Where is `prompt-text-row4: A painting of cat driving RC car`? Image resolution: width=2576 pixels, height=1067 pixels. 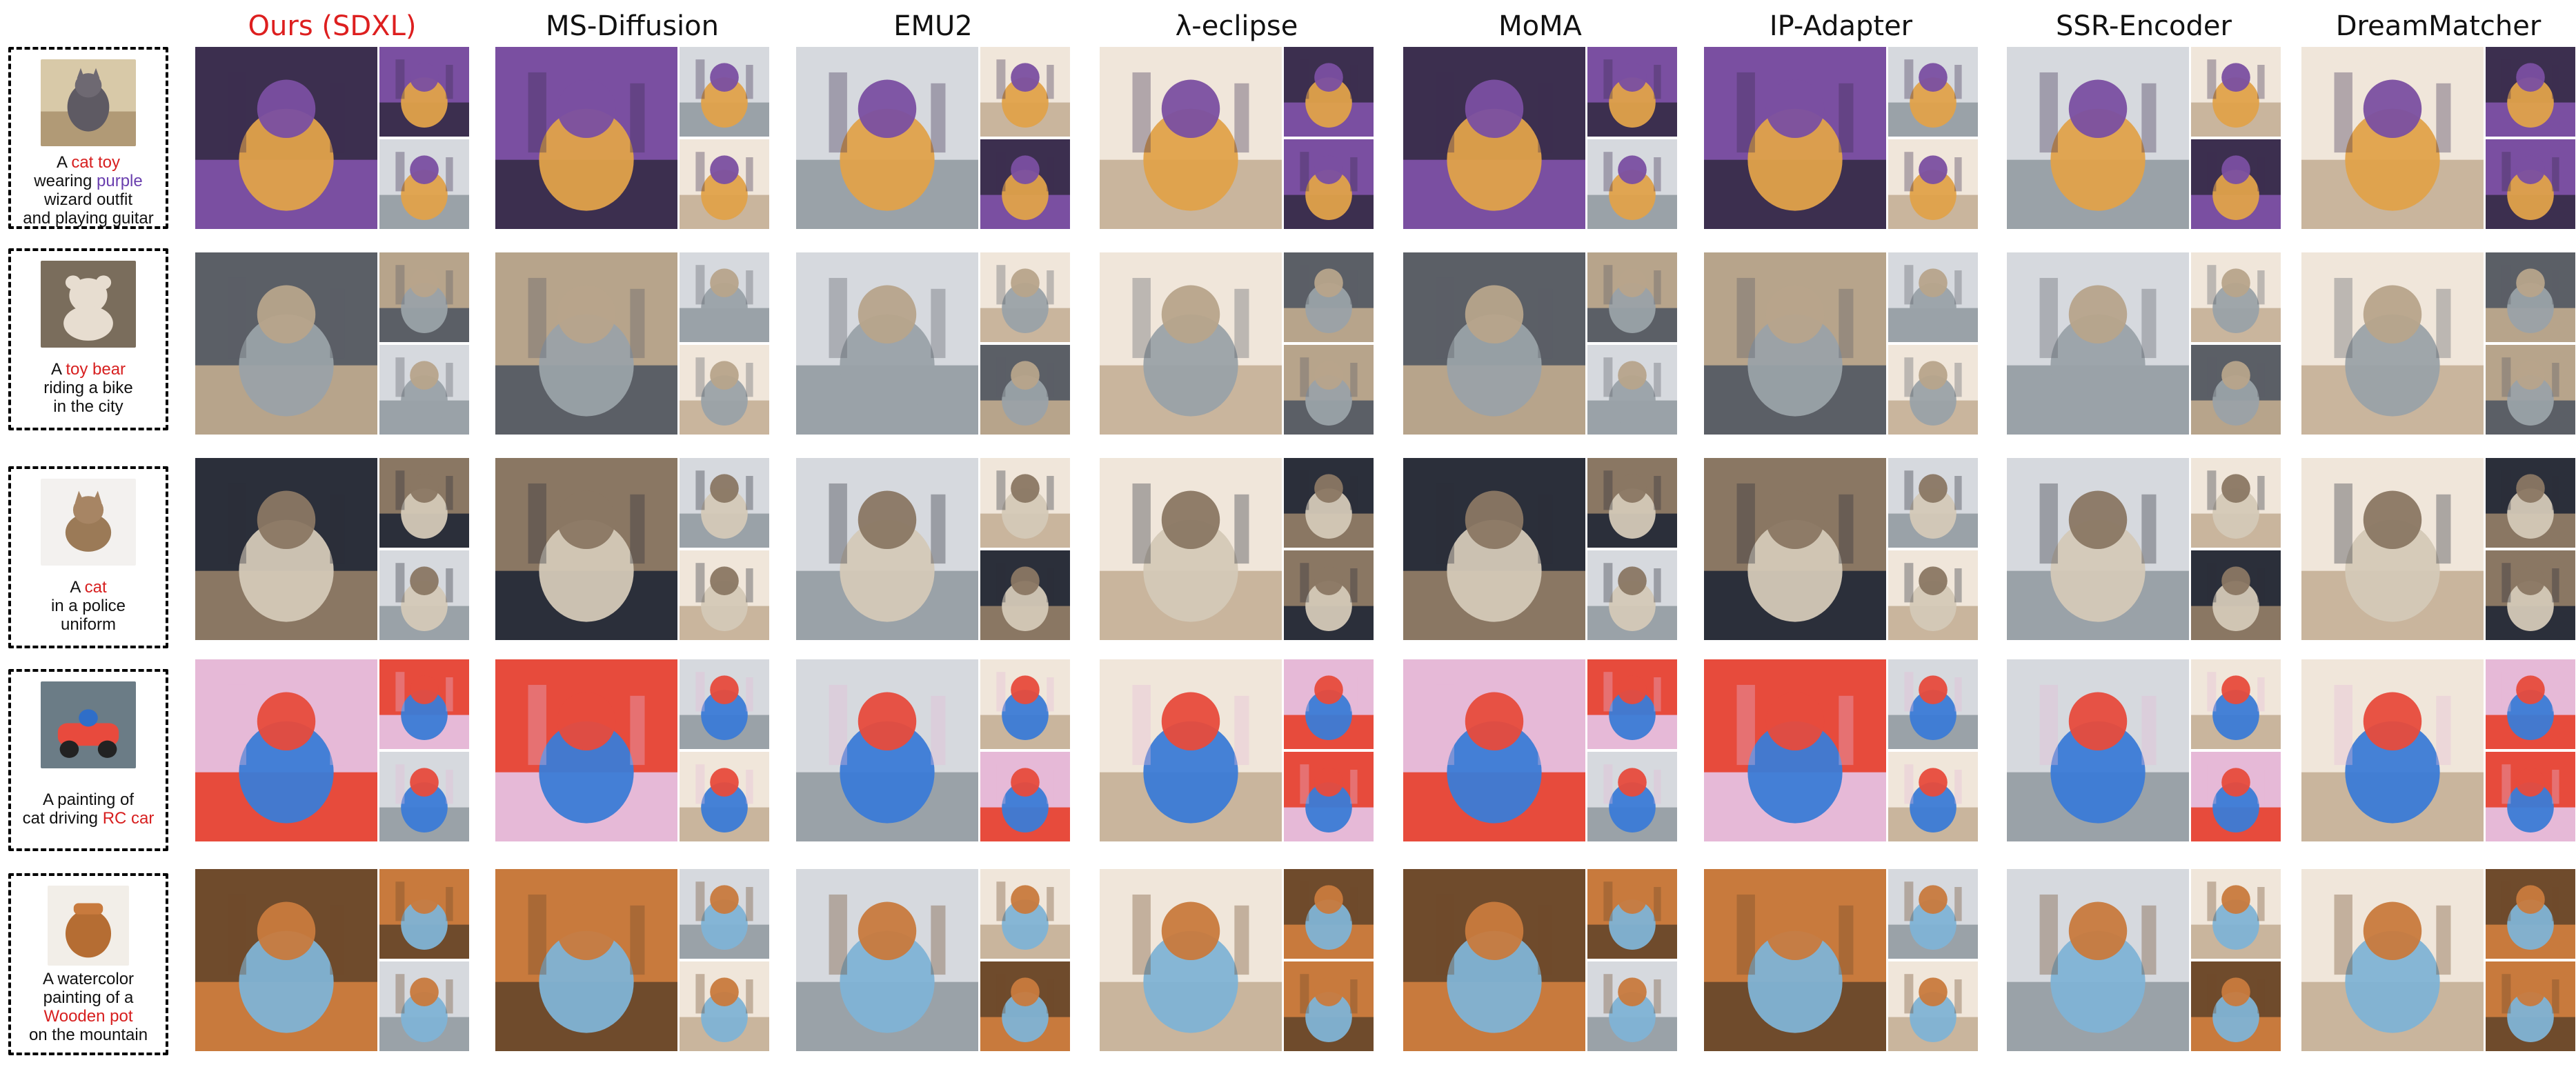 prompt-text-row4: A painting of cat driving RC car is located at coordinates (88, 809).